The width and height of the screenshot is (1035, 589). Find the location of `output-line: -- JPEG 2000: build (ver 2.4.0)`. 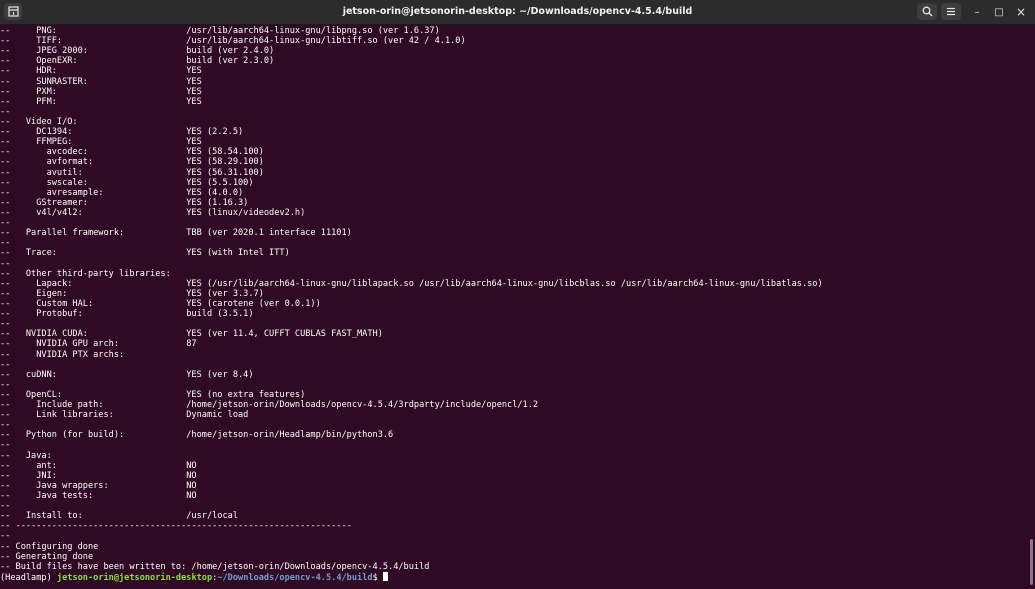

output-line: -- JPEG 2000: build (ver 2.4.0) is located at coordinates (137, 51).